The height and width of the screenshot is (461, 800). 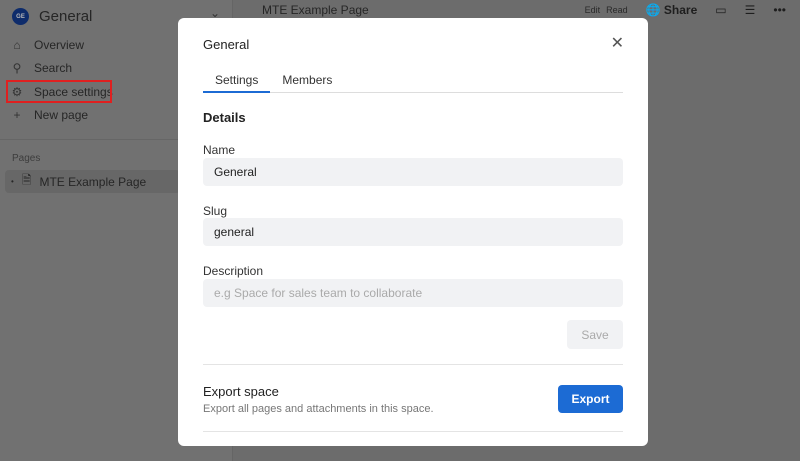 I want to click on save-button: Save, so click(x=595, y=334).